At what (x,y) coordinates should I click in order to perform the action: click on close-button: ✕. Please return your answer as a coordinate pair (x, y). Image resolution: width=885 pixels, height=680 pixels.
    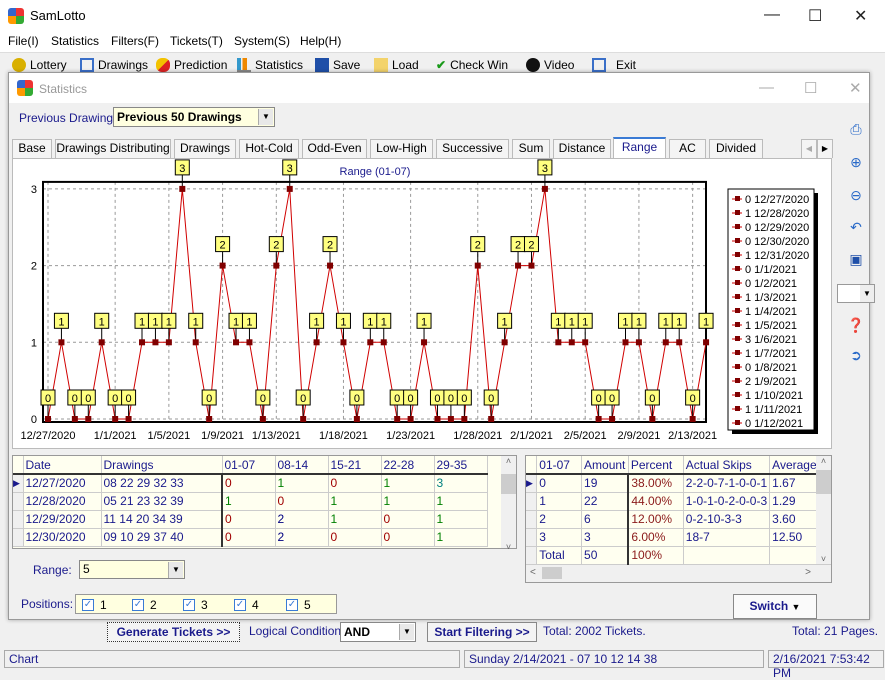
    Looking at the image, I should click on (860, 16).